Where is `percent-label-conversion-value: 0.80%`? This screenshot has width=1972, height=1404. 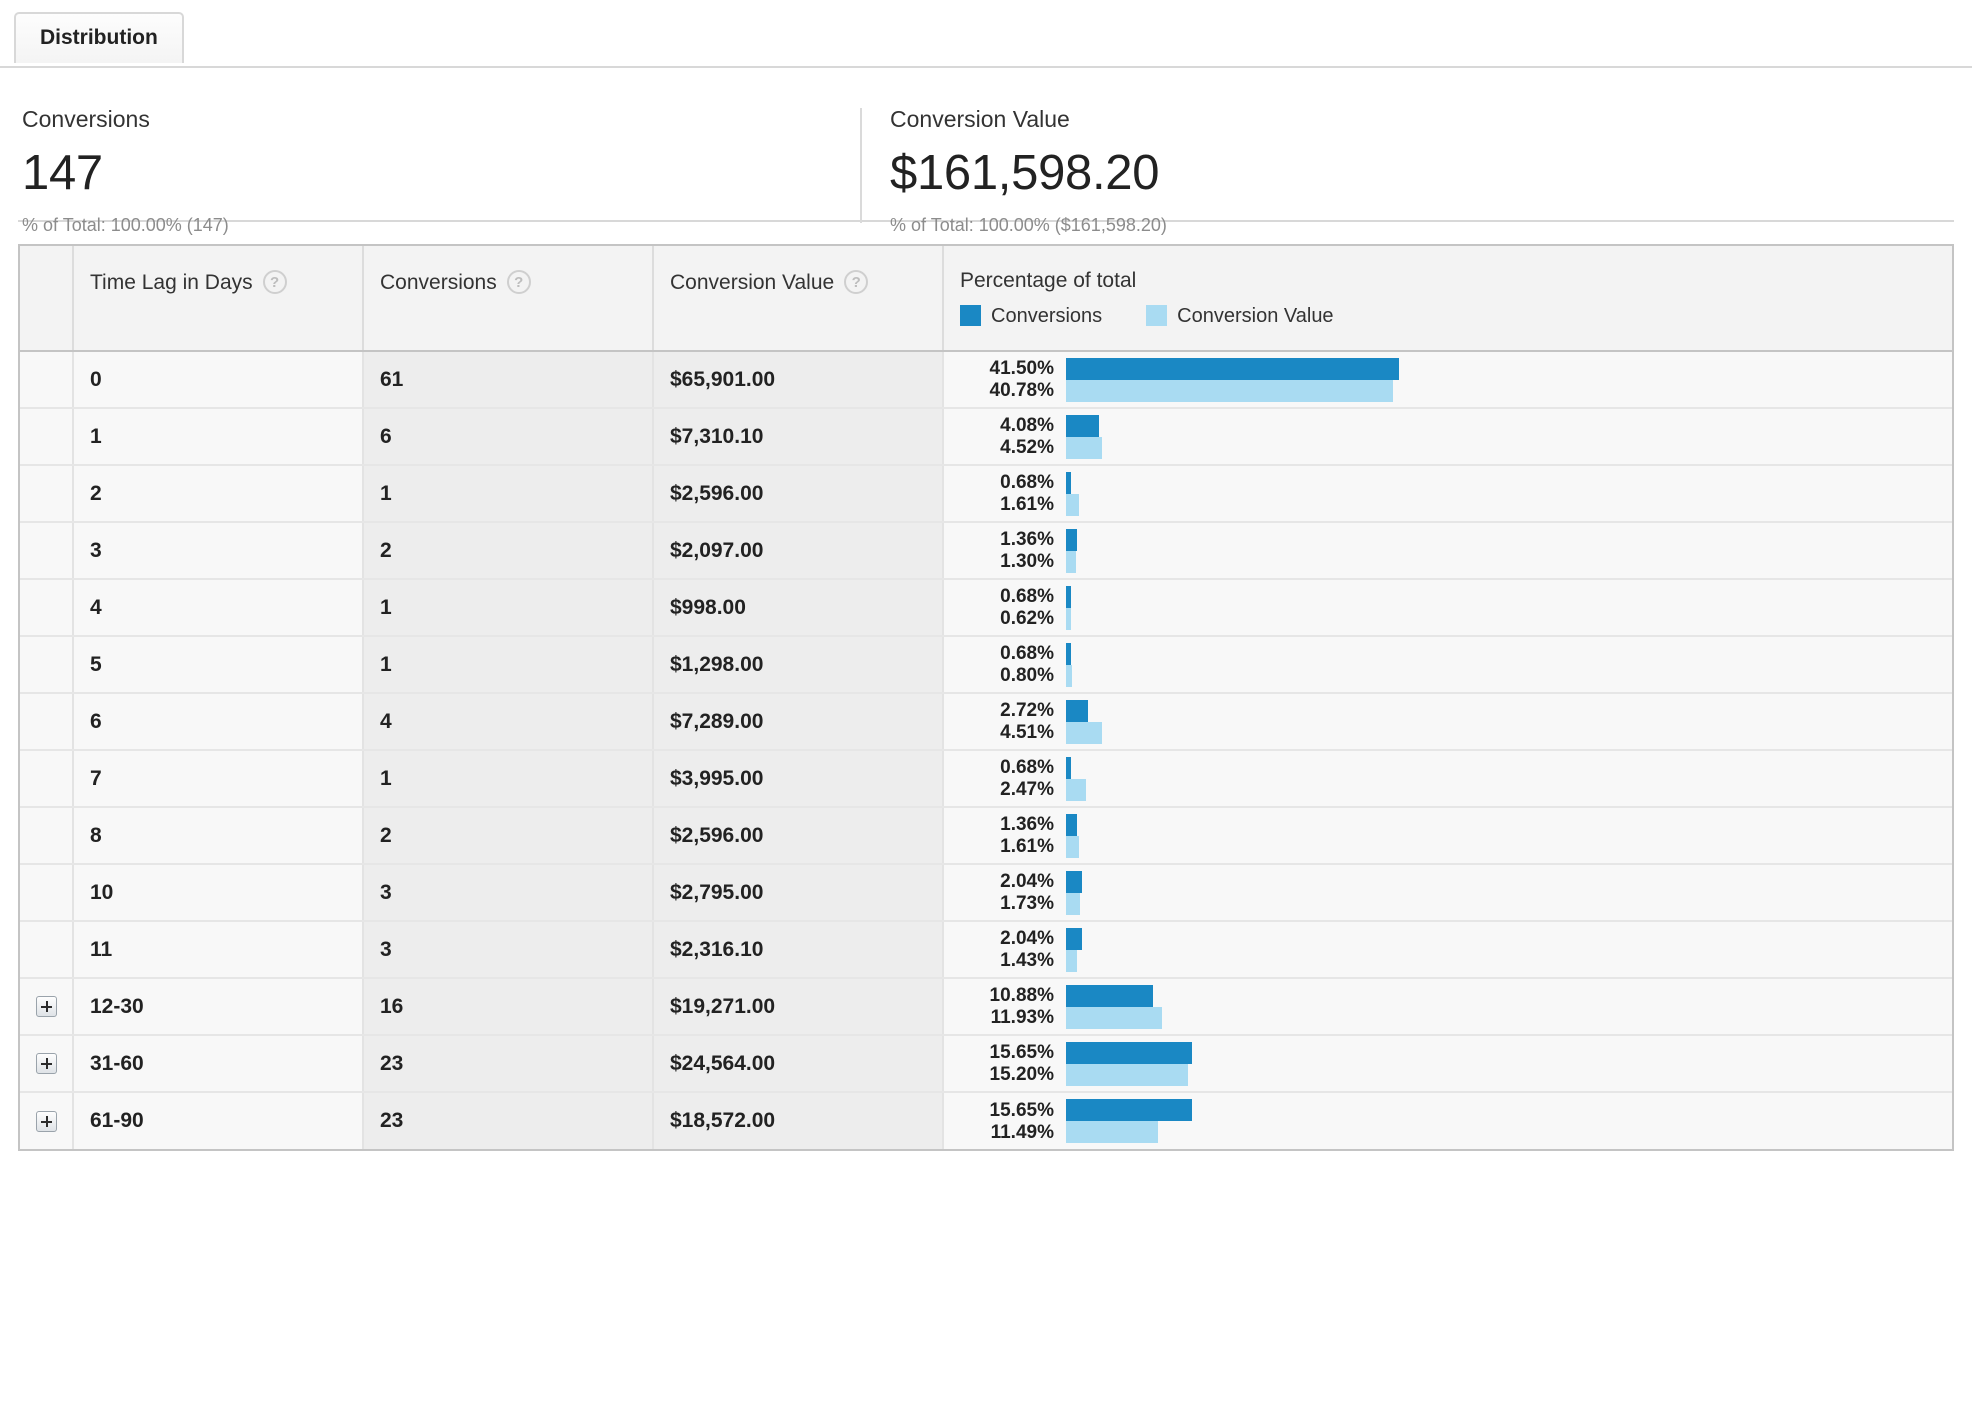 percent-label-conversion-value: 0.80% is located at coordinates (1027, 675).